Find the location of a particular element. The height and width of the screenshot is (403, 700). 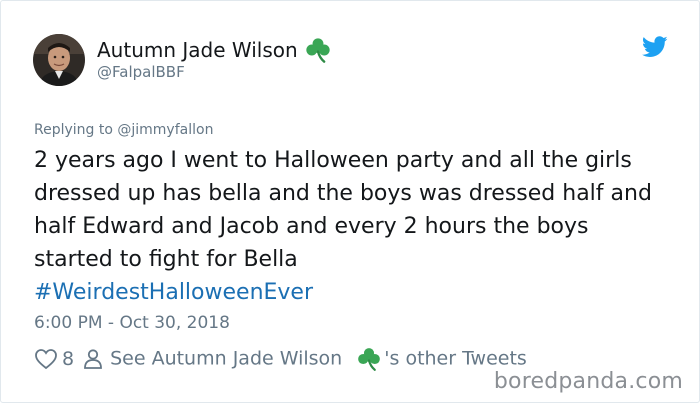

tweet-timestamp: 6:00 PM - Oct 30, 2018 is located at coordinates (132, 323).